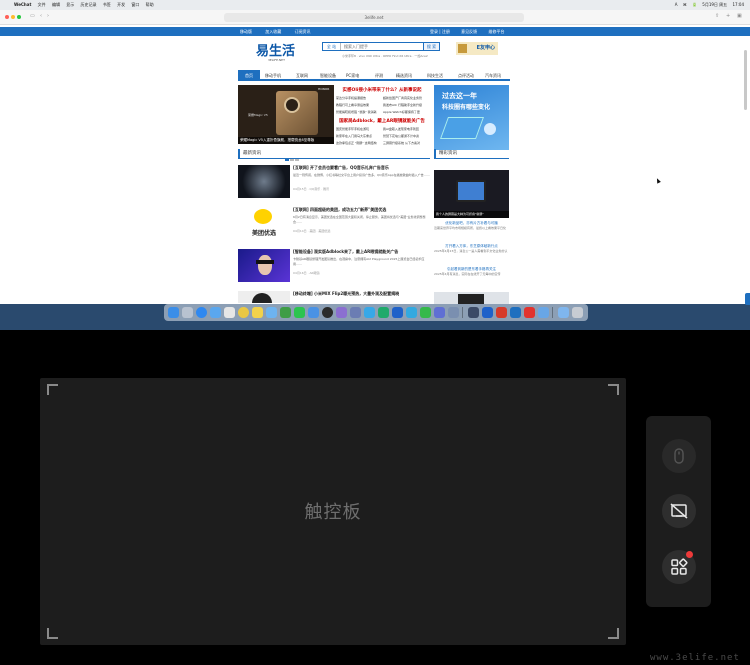 This screenshot has height=665, width=750. What do you see at coordinates (382, 121) in the screenshot?
I see `headline-secondary: 国家局Adblock，戴上AR眼镜就能关广告` at bounding box center [382, 121].